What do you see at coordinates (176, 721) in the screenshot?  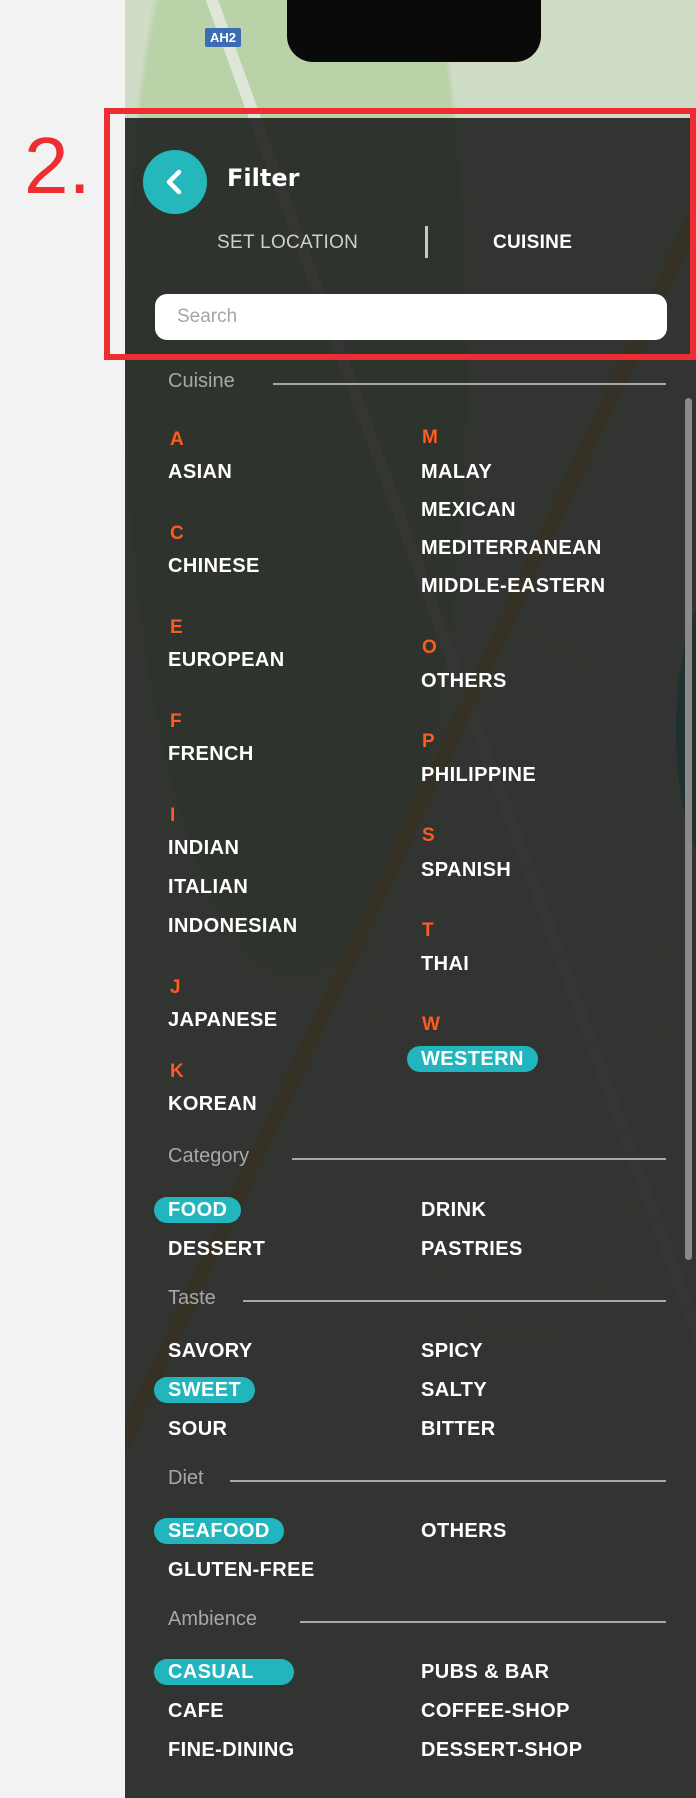 I see `letter-f: F` at bounding box center [176, 721].